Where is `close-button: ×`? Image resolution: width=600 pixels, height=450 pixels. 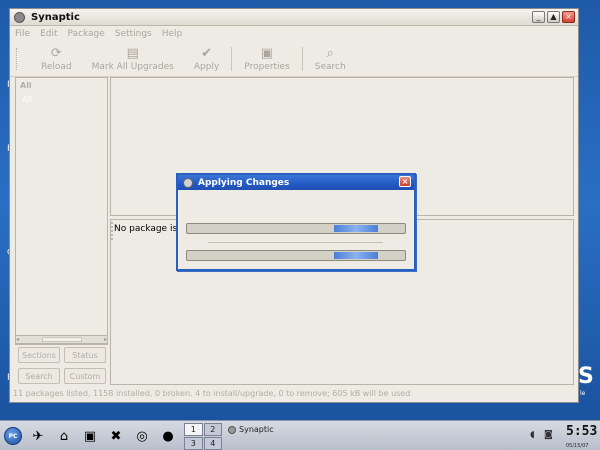
close-button: × is located at coordinates (568, 17).